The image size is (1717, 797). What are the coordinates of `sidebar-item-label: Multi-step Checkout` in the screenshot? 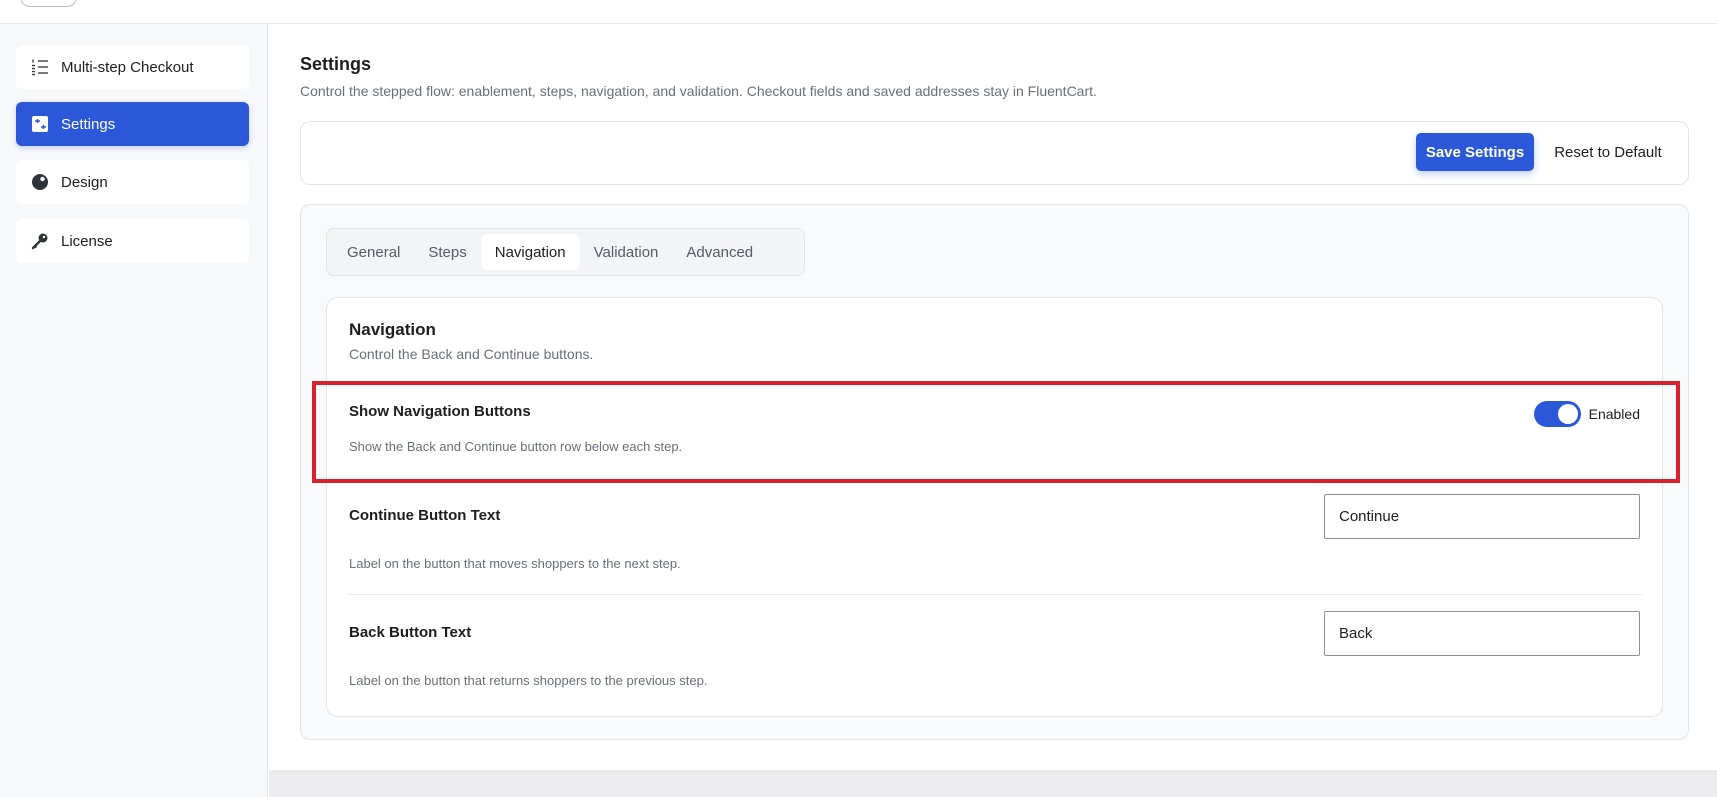 It's located at (127, 67).